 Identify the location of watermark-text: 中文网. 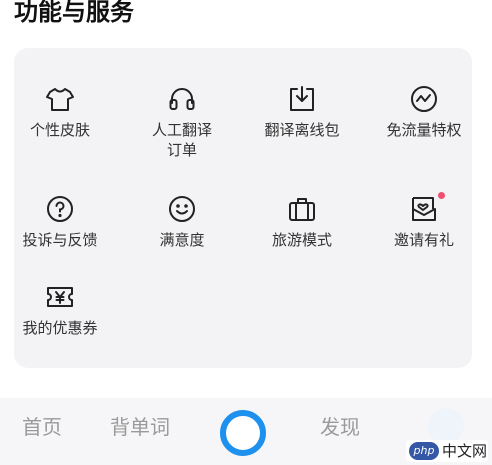
(465, 451).